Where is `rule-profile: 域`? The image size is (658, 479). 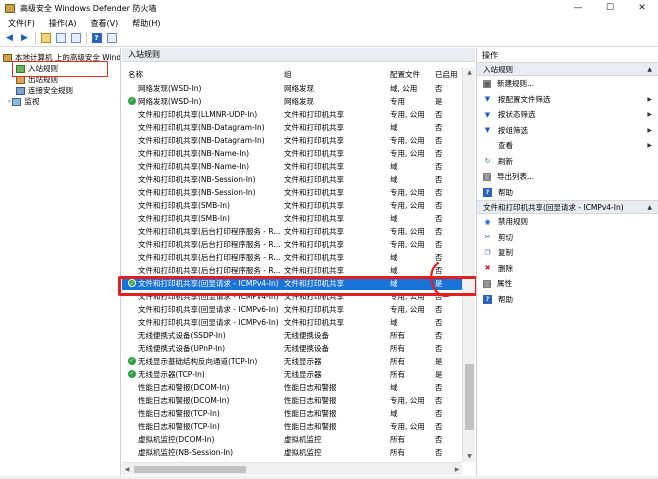
rule-profile: 域 is located at coordinates (394, 127).